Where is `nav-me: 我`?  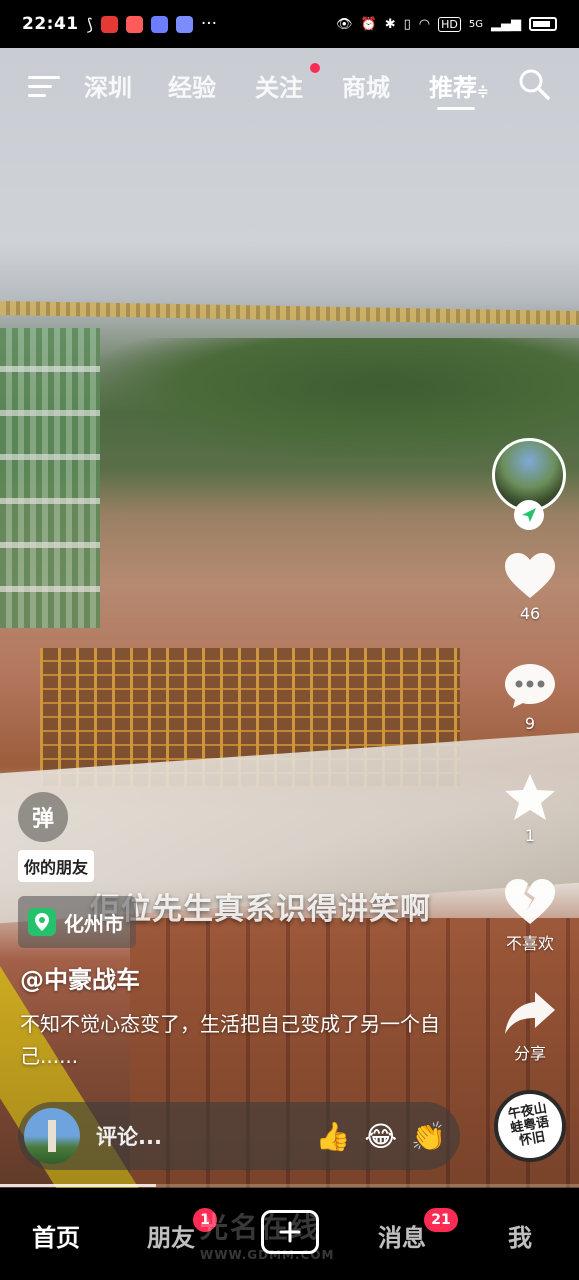 nav-me: 我 is located at coordinates (520, 1235).